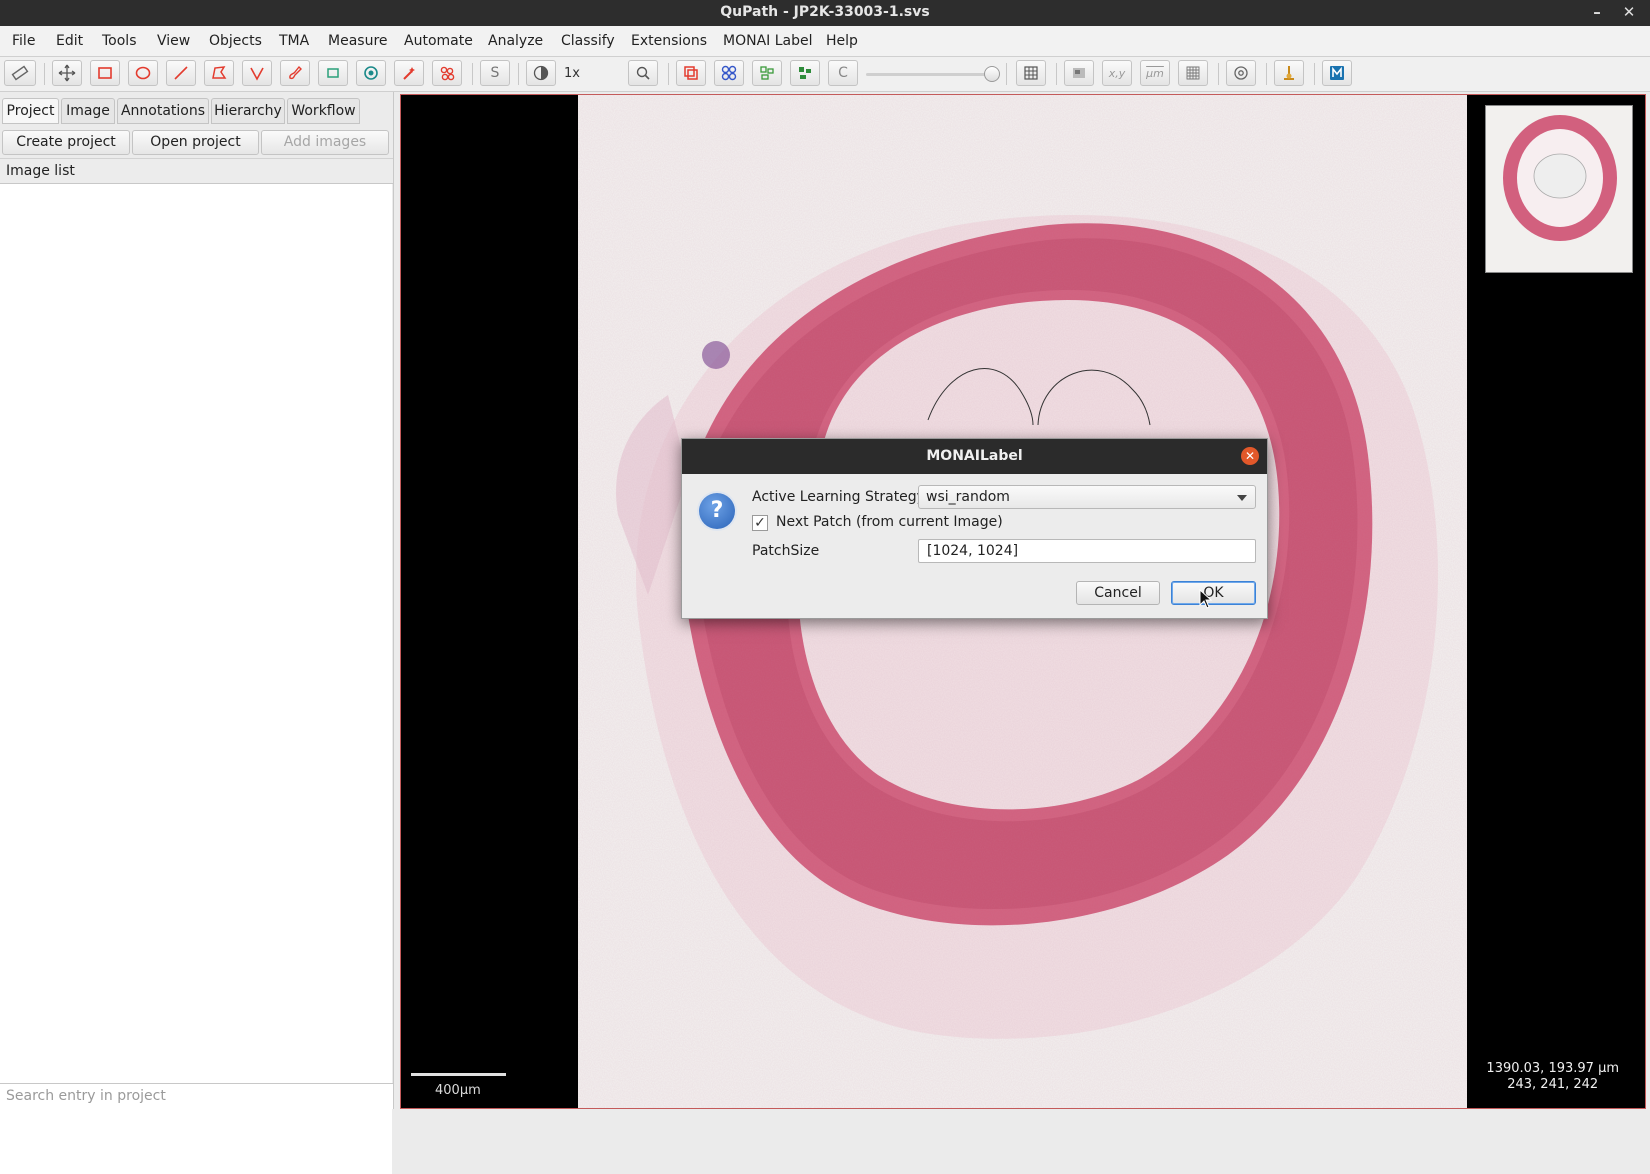  What do you see at coordinates (88, 111) in the screenshot?
I see `tab-image: Image` at bounding box center [88, 111].